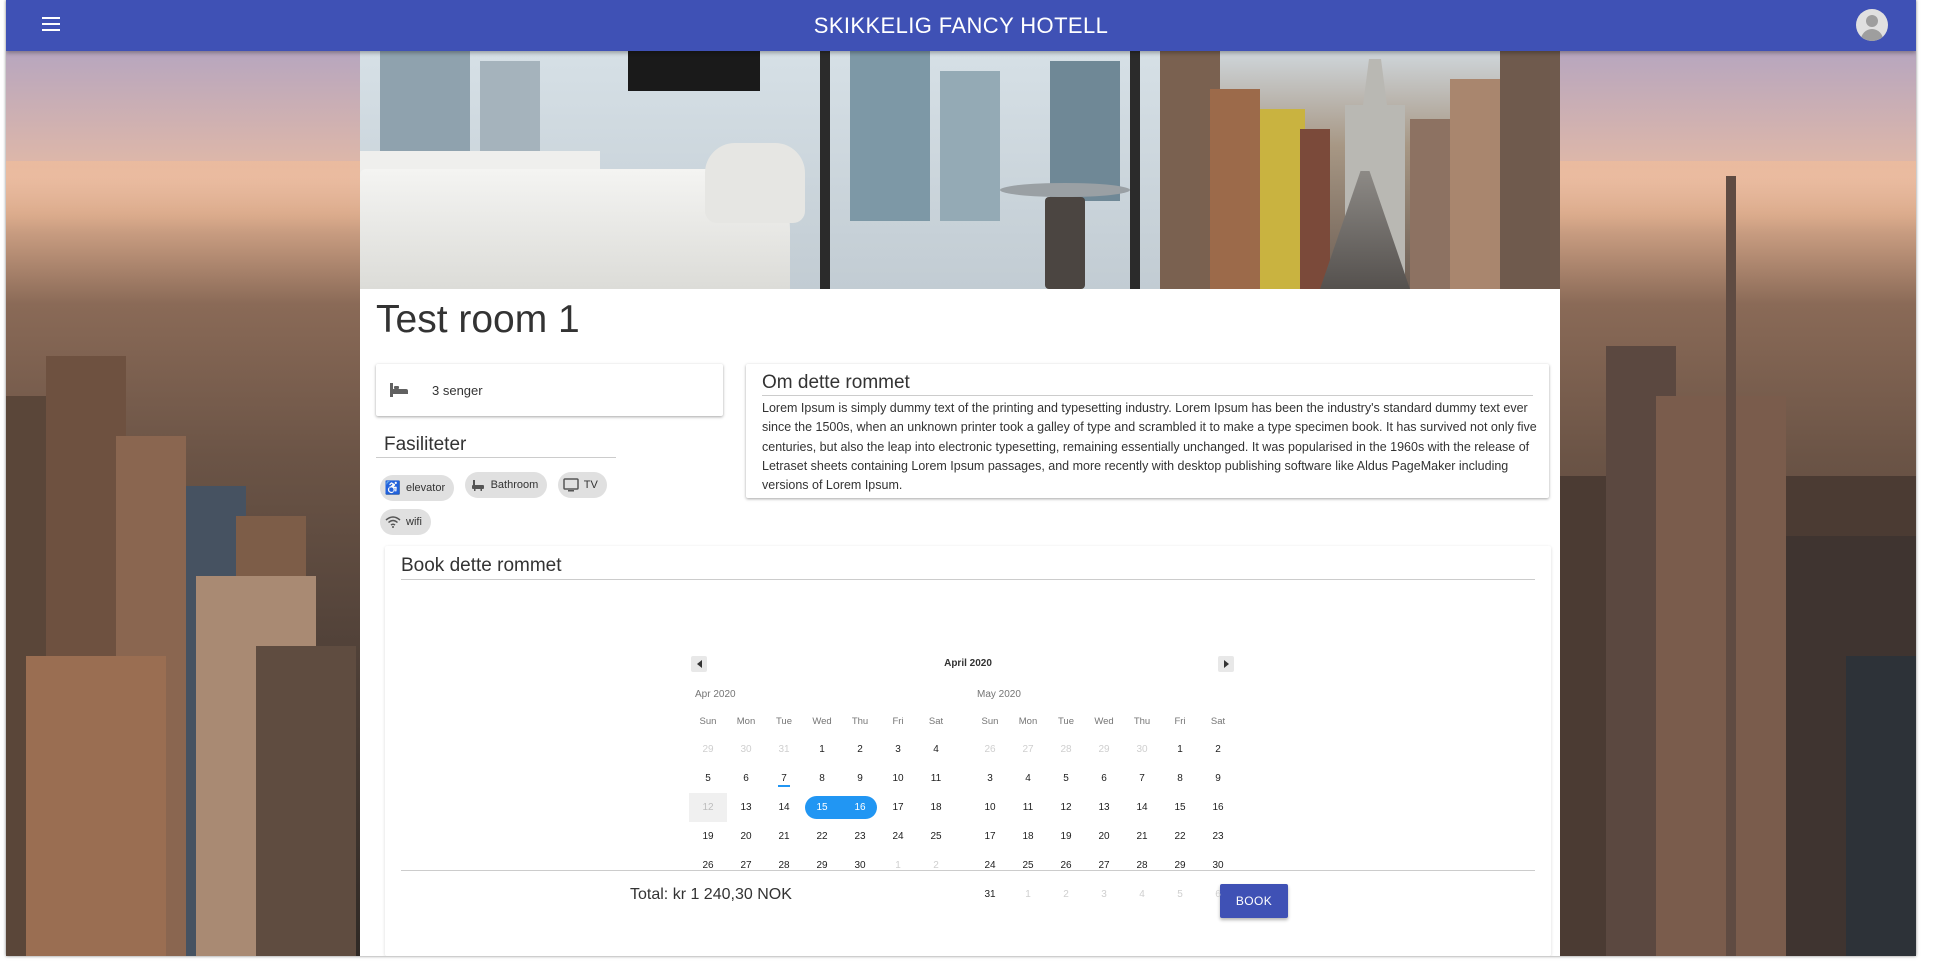  Describe the element at coordinates (746, 721) in the screenshot. I see `weekday-label: Mon` at that location.